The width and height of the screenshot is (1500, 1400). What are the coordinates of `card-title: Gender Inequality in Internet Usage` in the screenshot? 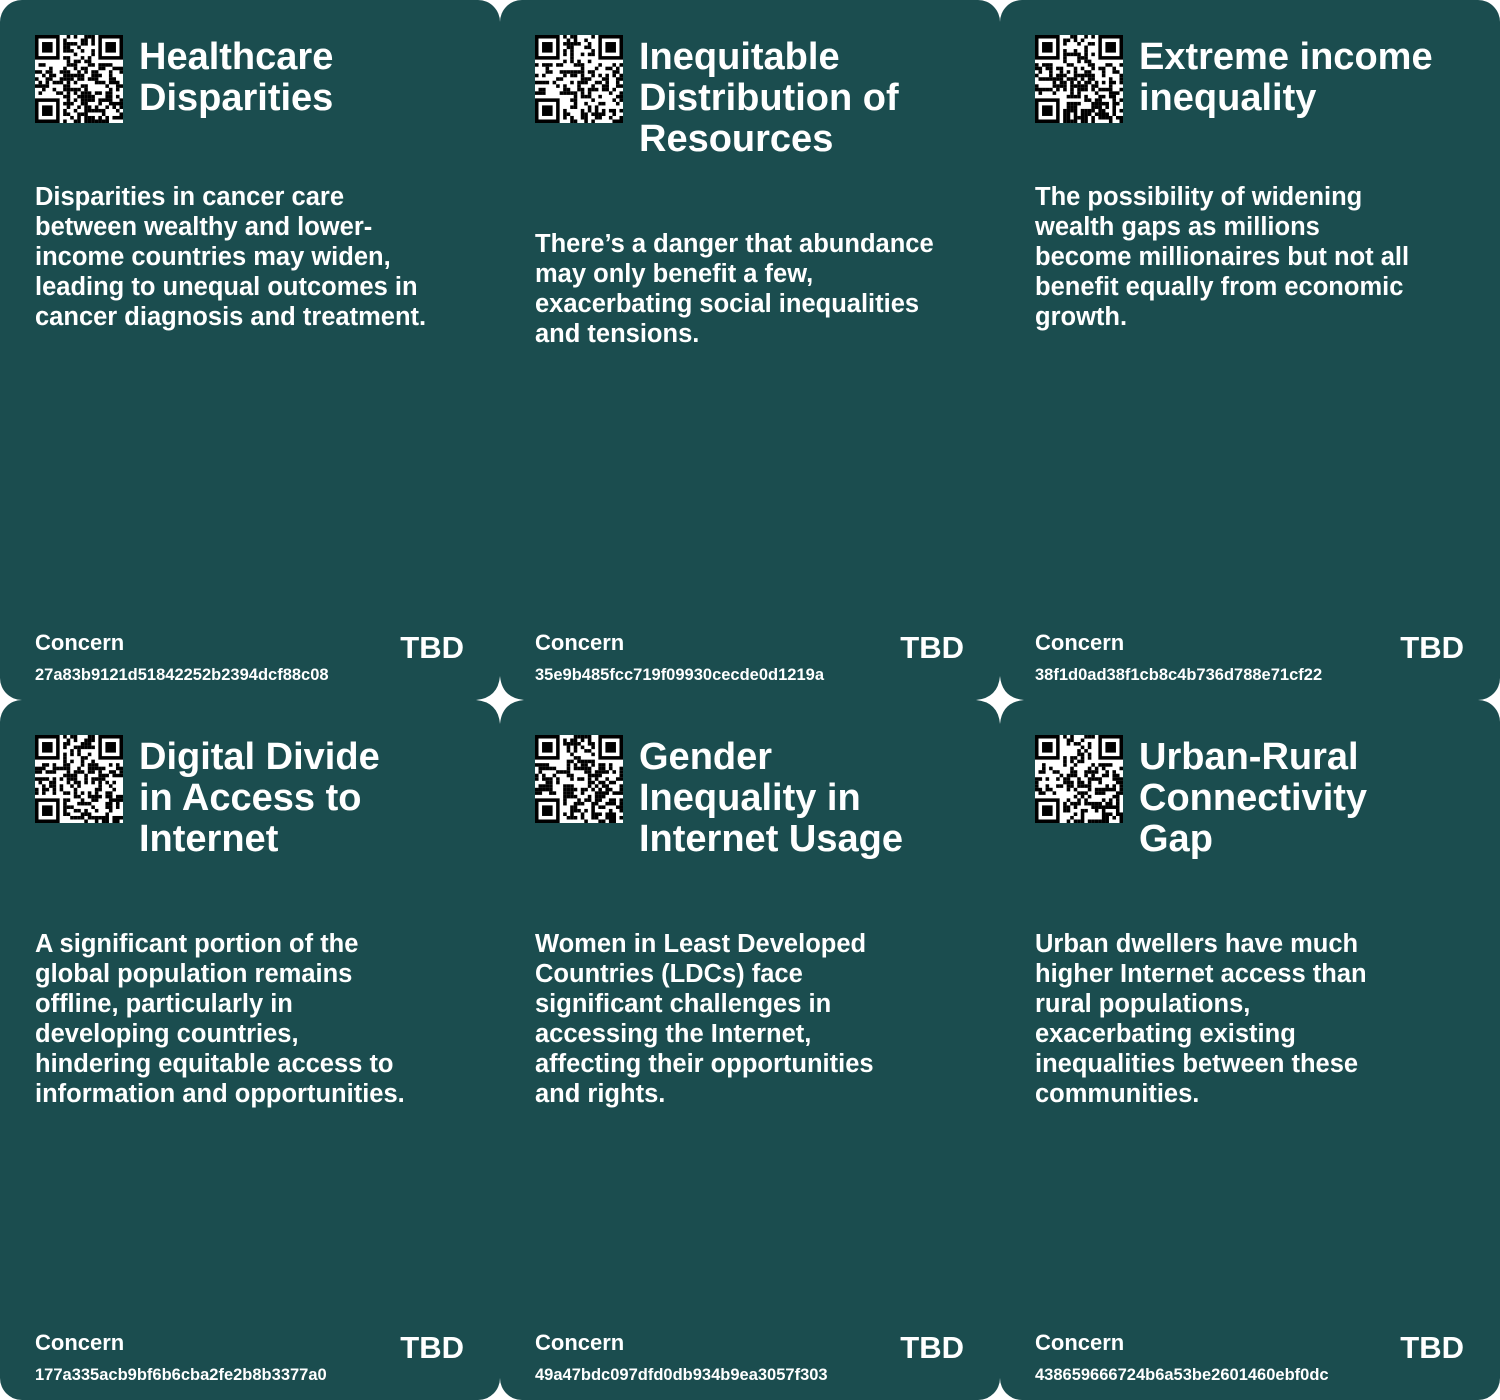 It's located at (771, 798).